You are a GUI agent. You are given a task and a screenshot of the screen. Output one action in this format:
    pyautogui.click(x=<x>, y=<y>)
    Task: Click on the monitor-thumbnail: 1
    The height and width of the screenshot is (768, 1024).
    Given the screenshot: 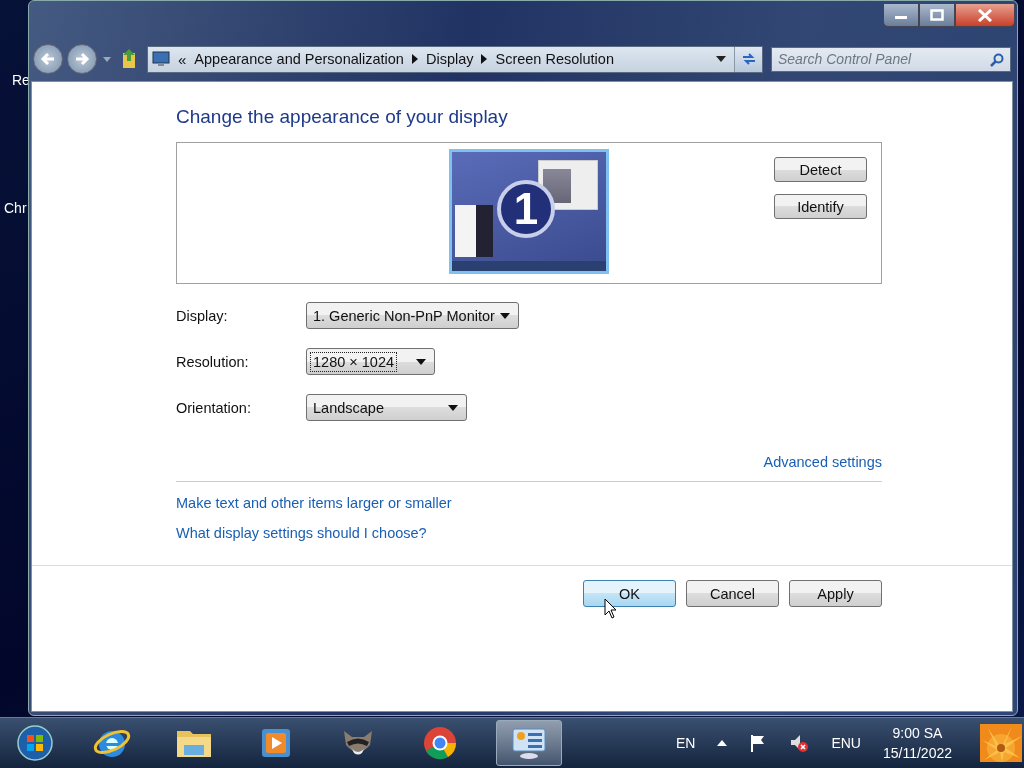 What is the action you would take?
    pyautogui.click(x=529, y=211)
    